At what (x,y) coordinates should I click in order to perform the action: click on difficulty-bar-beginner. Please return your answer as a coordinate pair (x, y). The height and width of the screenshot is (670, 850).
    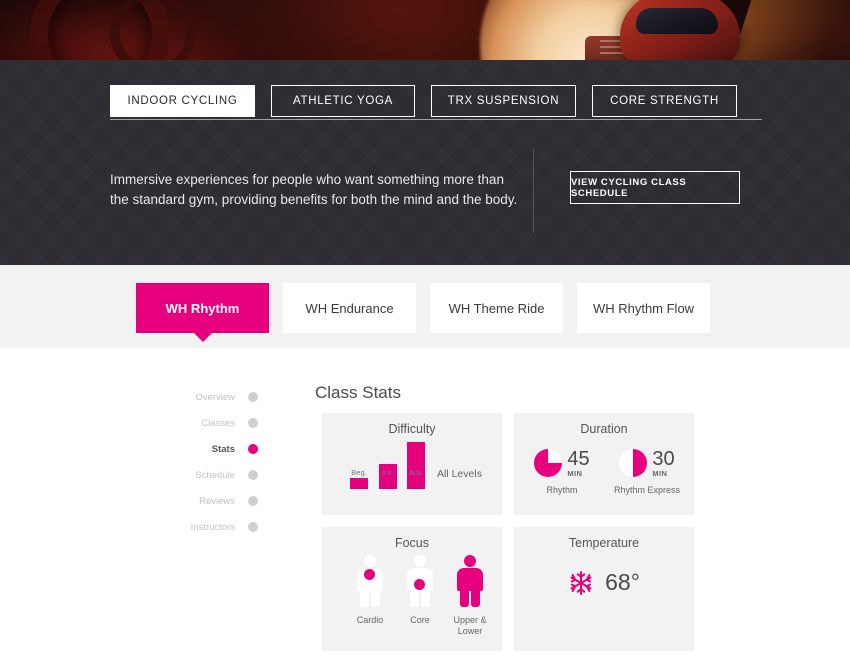
    Looking at the image, I should click on (359, 483).